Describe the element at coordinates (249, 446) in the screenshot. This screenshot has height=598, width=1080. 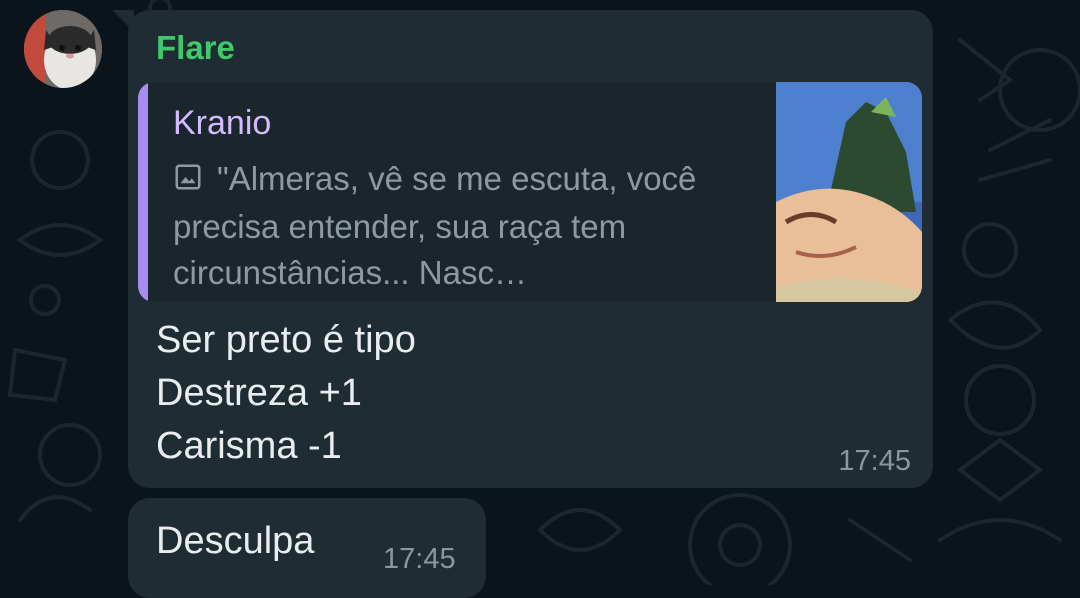
I see `message-line: Carisma -1` at that location.